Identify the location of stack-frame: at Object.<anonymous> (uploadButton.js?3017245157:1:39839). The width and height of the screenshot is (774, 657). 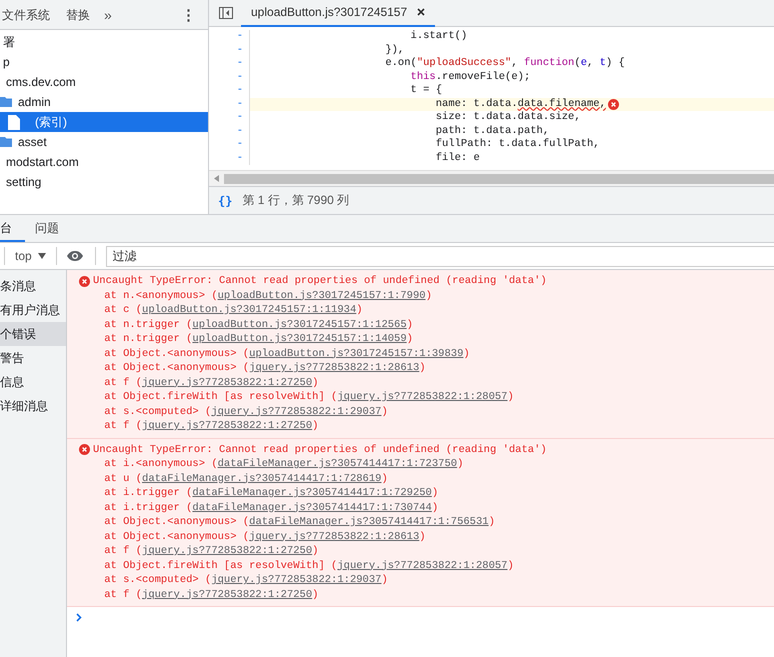
(426, 353).